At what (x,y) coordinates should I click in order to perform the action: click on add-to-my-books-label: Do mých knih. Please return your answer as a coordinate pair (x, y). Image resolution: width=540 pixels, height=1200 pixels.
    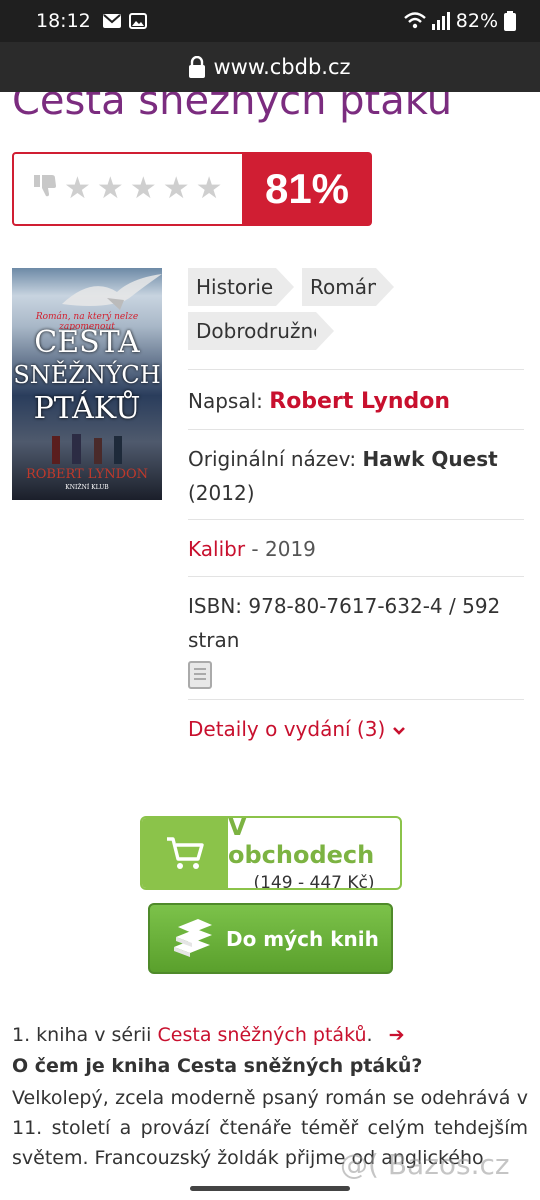
    Looking at the image, I should click on (302, 938).